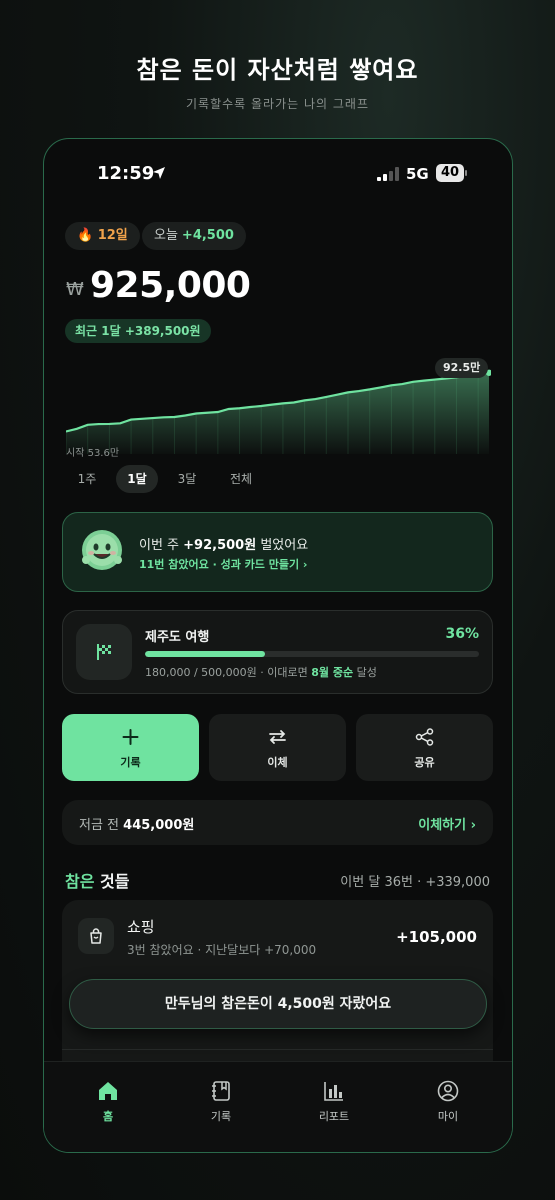 This screenshot has height=1200, width=555. What do you see at coordinates (223, 564) in the screenshot?
I see `make-card-link: 11번 참았어요 · 성과 카드 만들기 ›` at bounding box center [223, 564].